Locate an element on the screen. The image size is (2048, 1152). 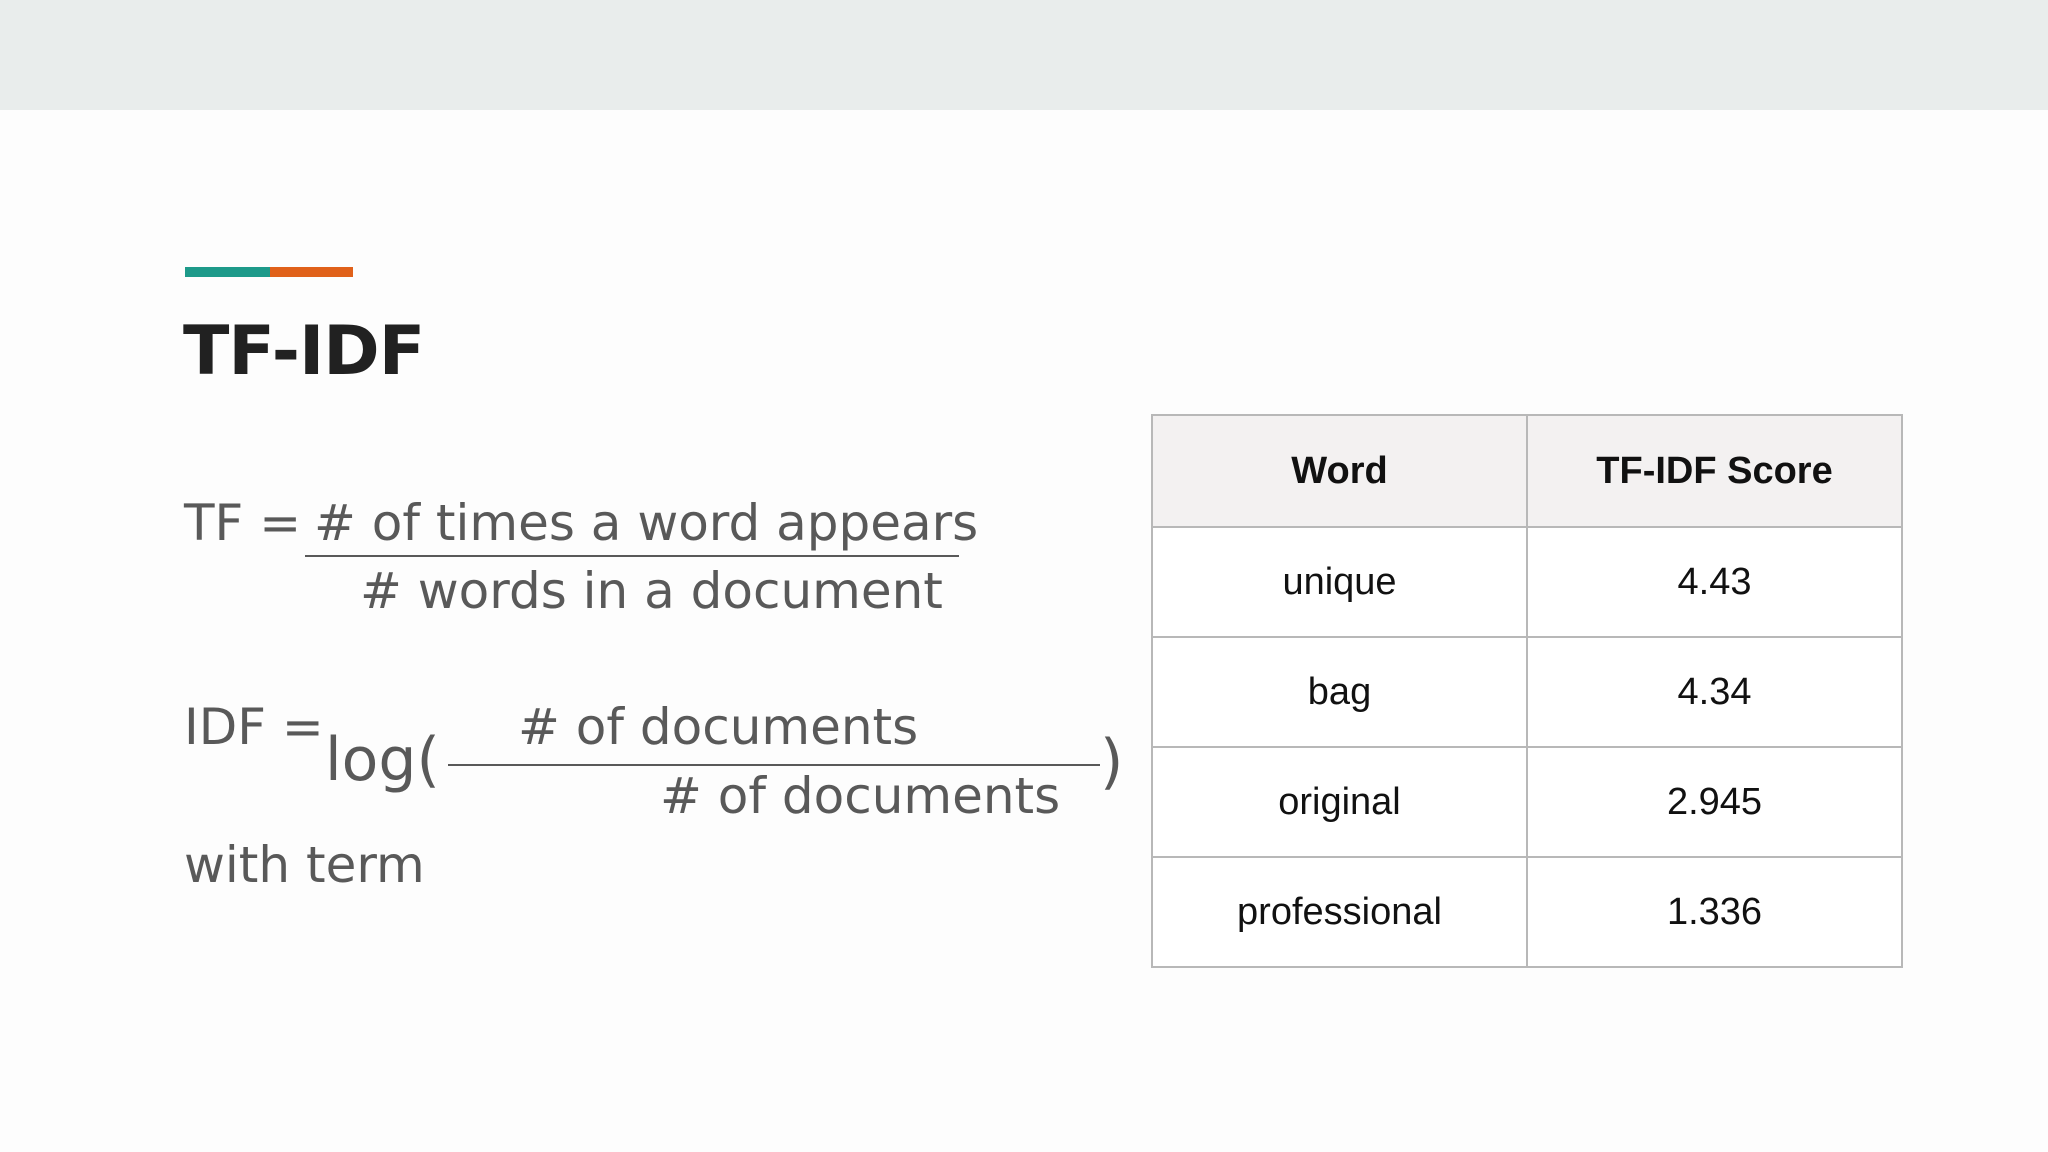
table-row: professional 1.336 is located at coordinates (1527, 912).